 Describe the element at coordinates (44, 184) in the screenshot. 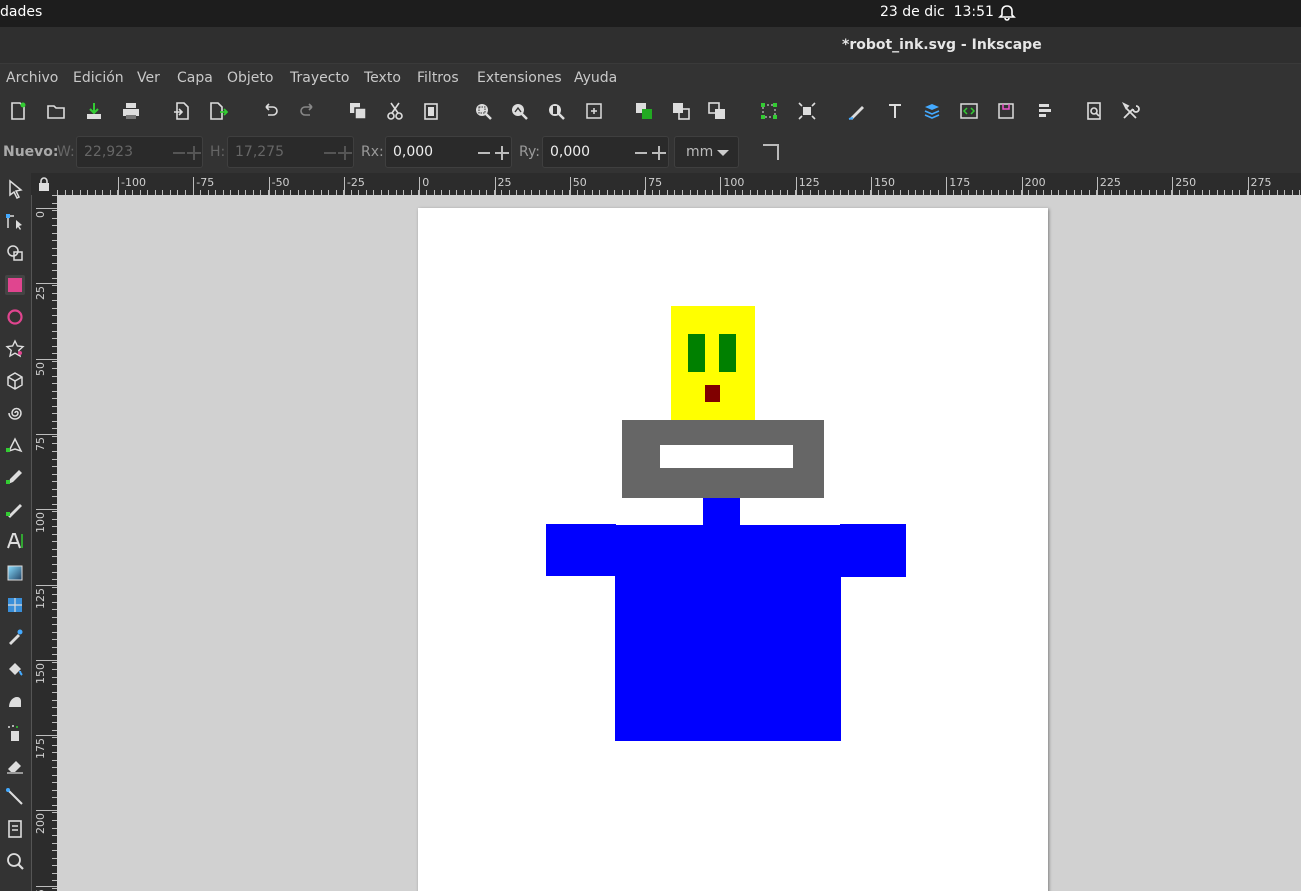

I see `lock-icon` at that location.